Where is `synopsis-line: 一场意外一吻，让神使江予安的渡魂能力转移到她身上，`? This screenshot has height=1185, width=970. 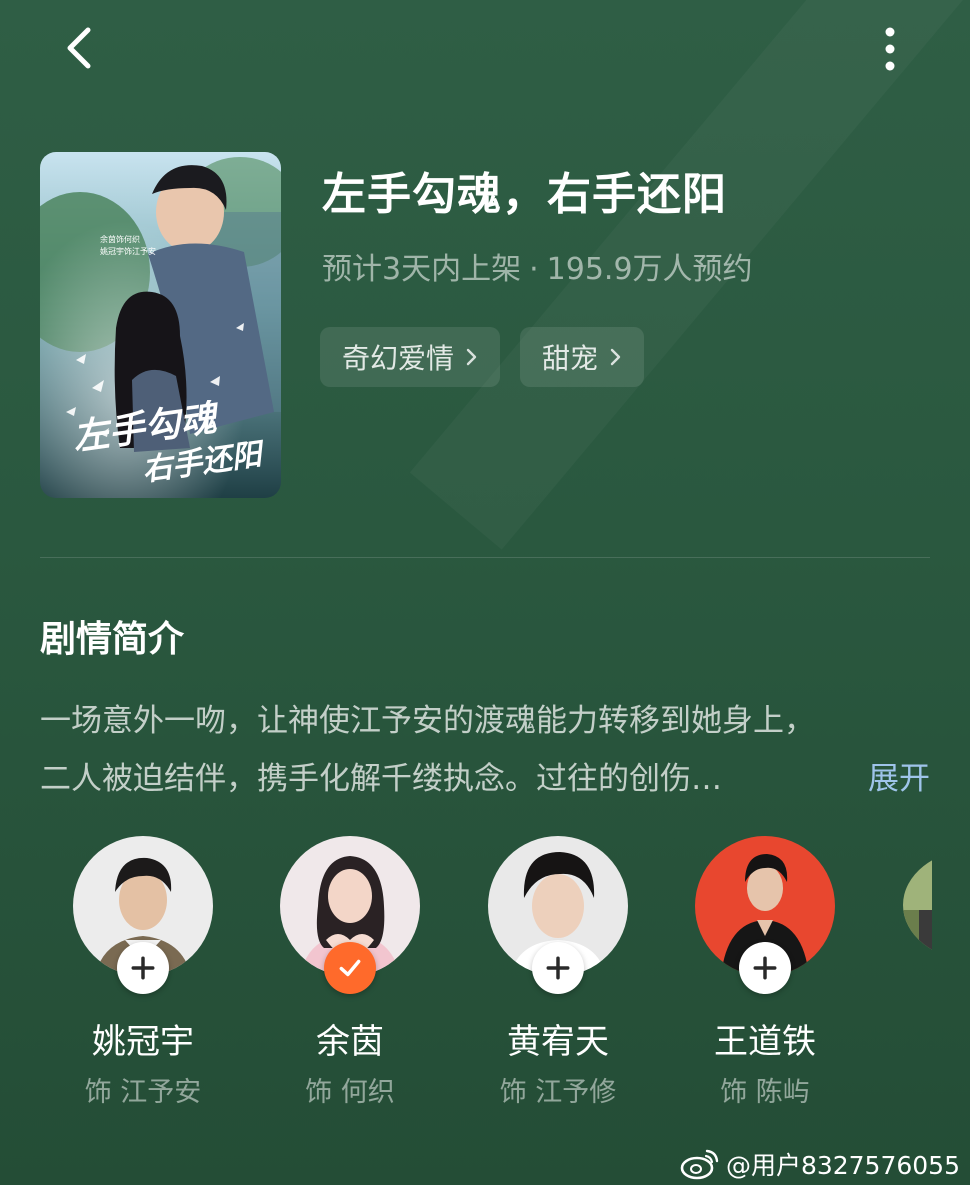
synopsis-line: 一场意外一吻，让神使江予安的渡魂能力转移到她身上， is located at coordinates (427, 721).